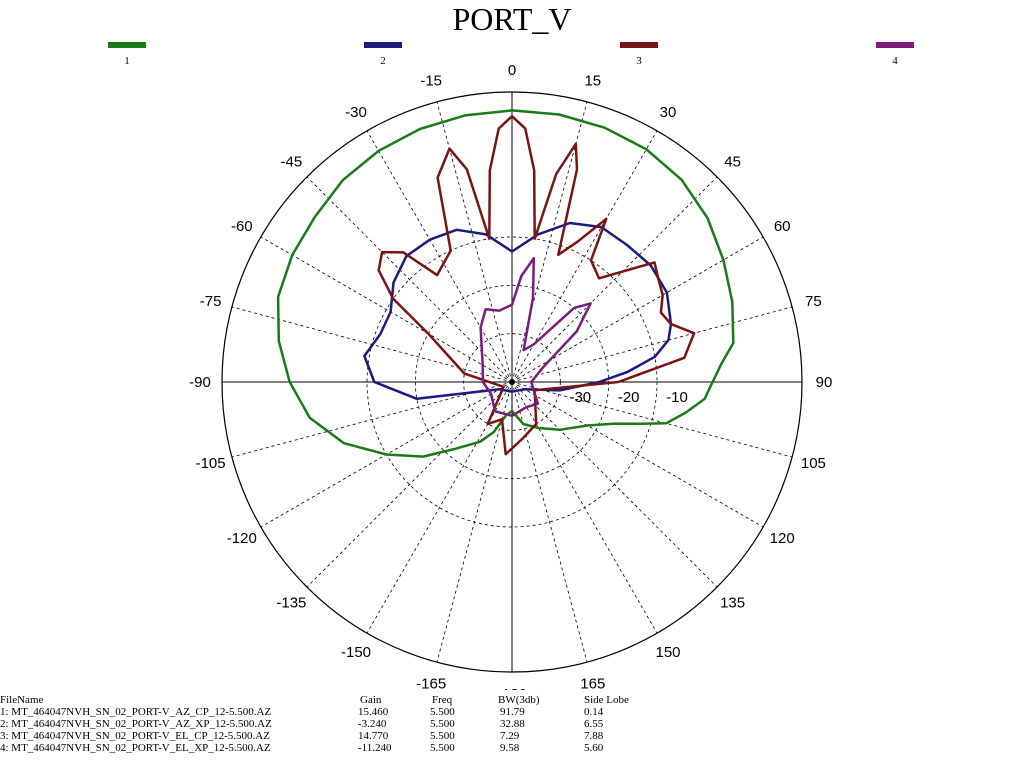  Describe the element at coordinates (431, 81) in the screenshot. I see `angle-label: -15` at that location.